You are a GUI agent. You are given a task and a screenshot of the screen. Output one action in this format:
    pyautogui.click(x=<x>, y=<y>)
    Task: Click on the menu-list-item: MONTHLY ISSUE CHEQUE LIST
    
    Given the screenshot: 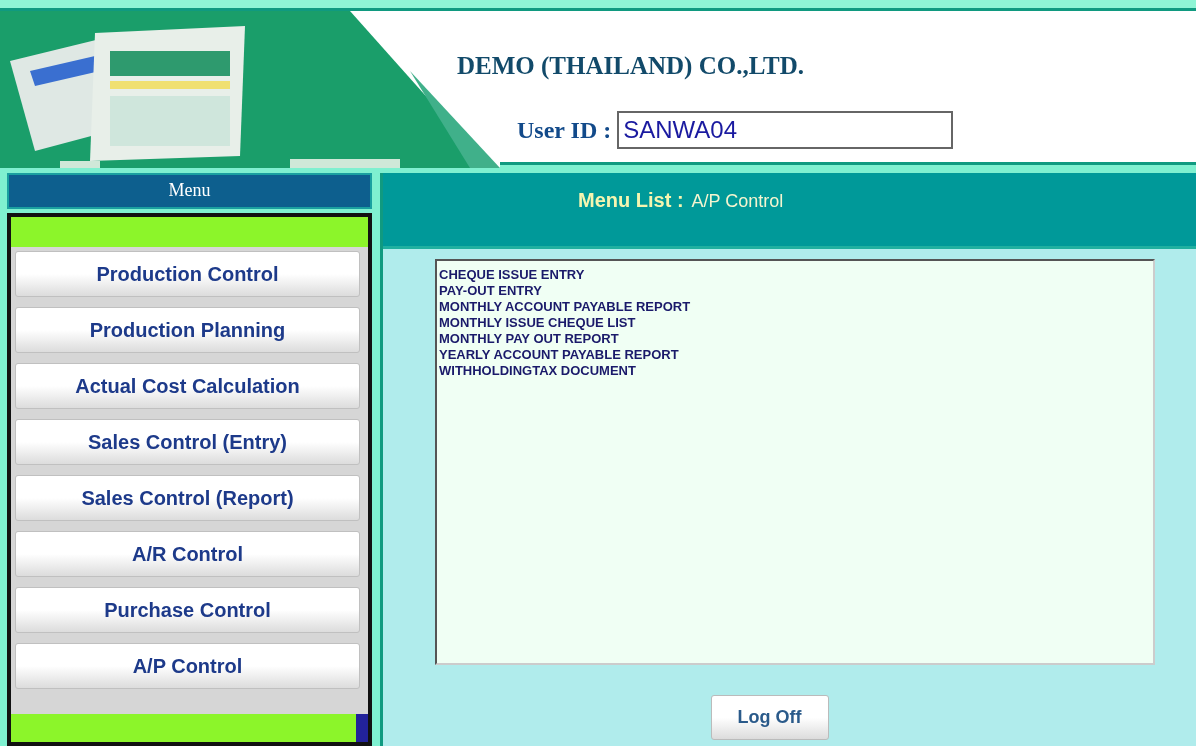 What is the action you would take?
    pyautogui.click(x=537, y=323)
    